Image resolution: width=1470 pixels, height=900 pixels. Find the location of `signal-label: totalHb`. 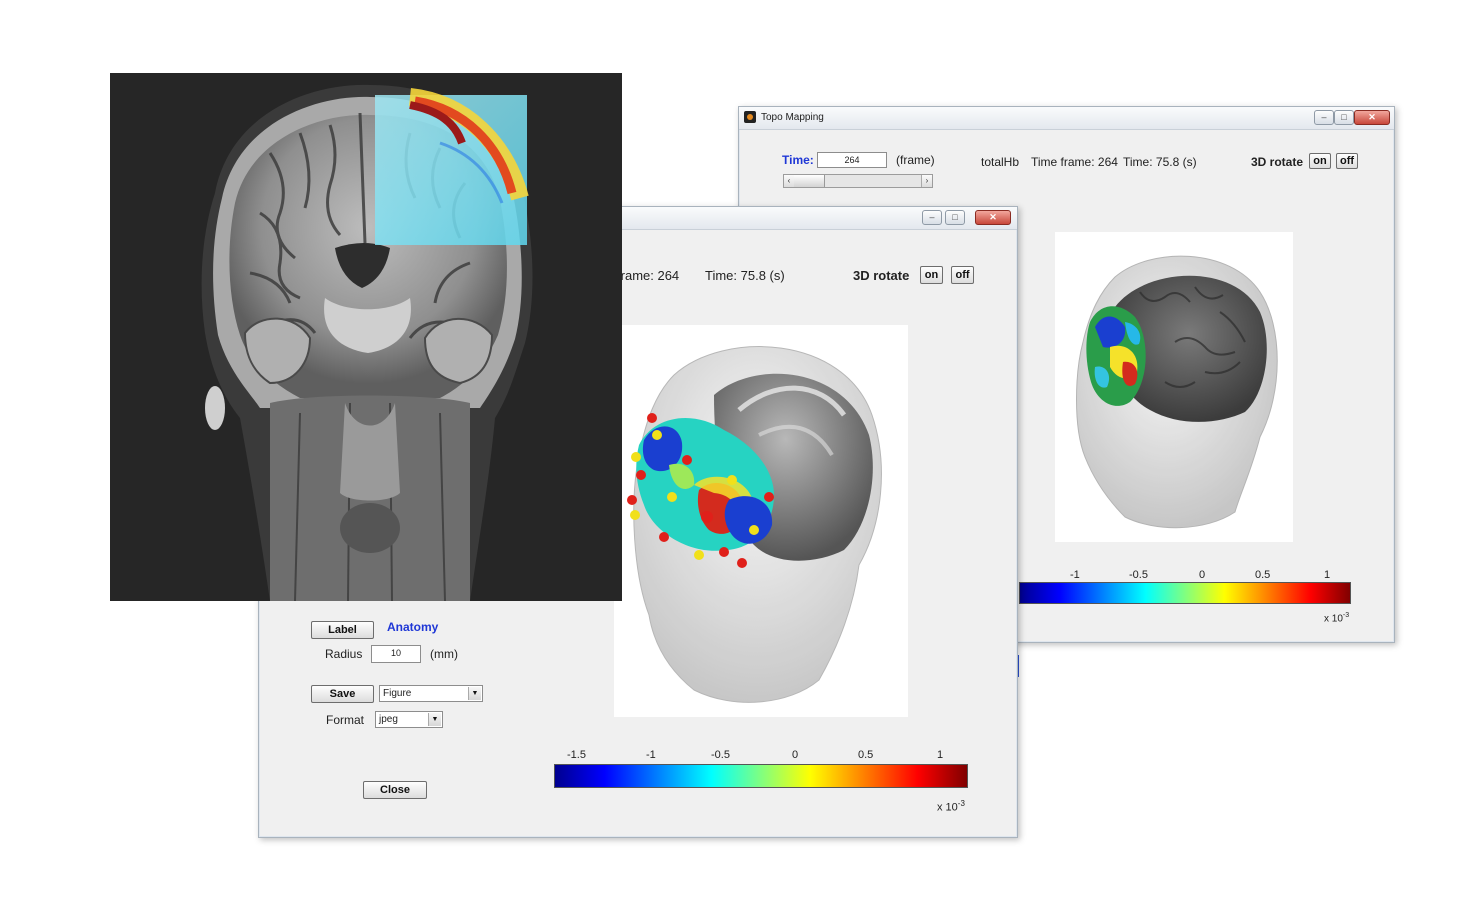

signal-label: totalHb is located at coordinates (1000, 162).